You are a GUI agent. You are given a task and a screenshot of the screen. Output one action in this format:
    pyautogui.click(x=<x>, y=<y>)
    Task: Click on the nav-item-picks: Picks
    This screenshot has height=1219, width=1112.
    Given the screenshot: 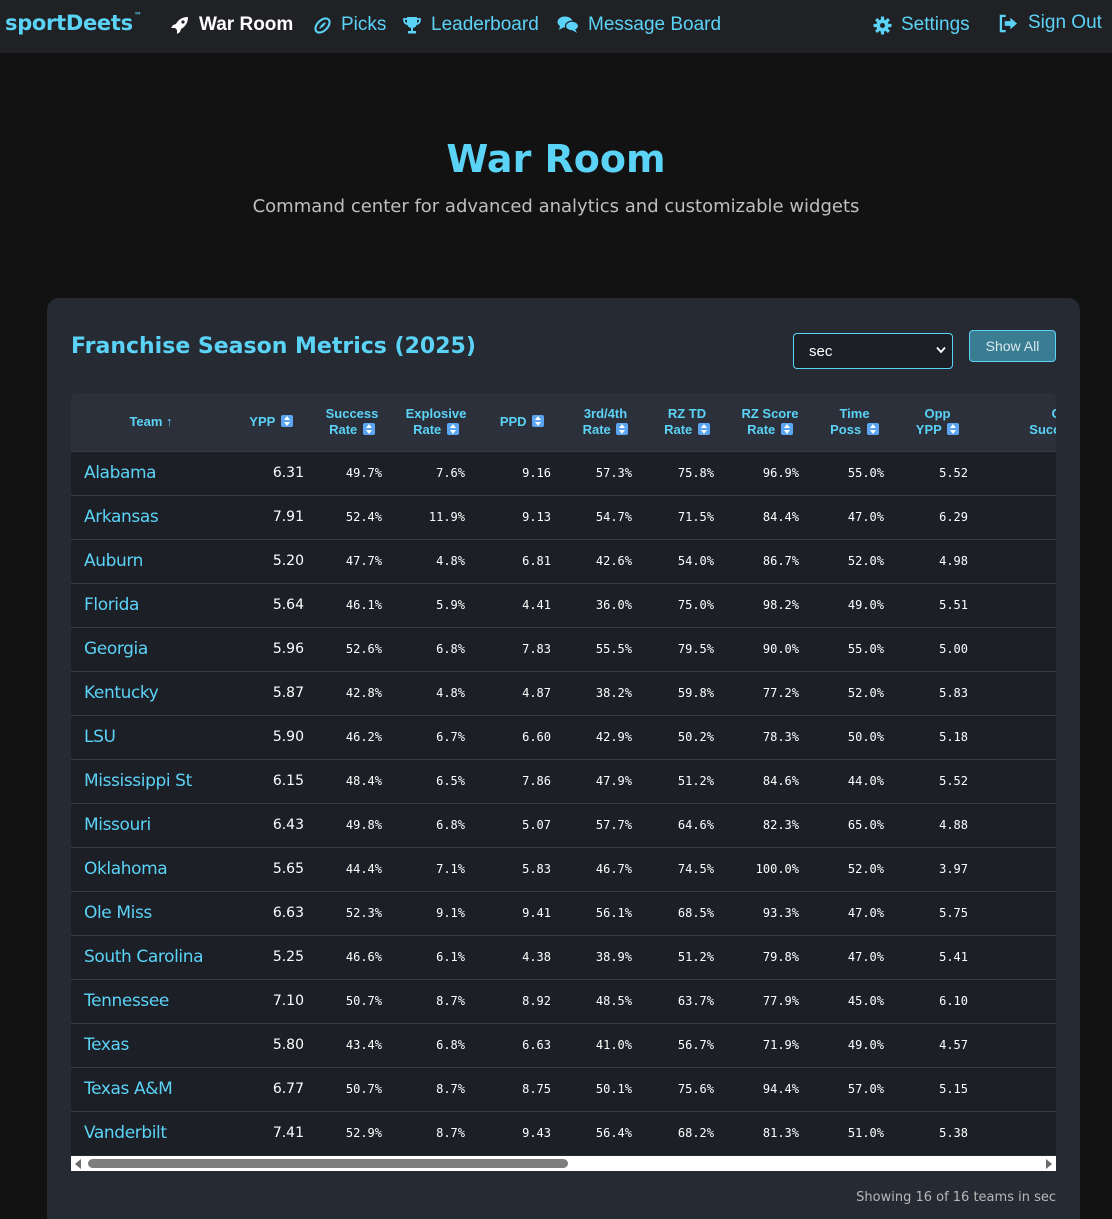 What is the action you would take?
    pyautogui.click(x=349, y=25)
    